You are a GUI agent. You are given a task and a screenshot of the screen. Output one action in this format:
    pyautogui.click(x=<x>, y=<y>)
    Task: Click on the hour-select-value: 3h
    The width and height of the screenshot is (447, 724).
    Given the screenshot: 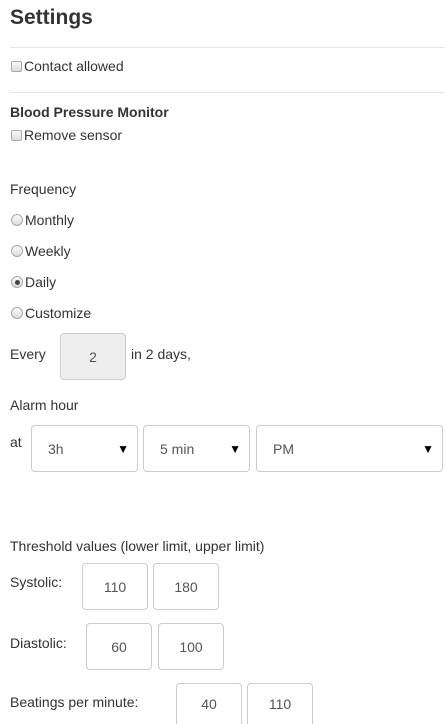 What is the action you would take?
    pyautogui.click(x=56, y=448)
    